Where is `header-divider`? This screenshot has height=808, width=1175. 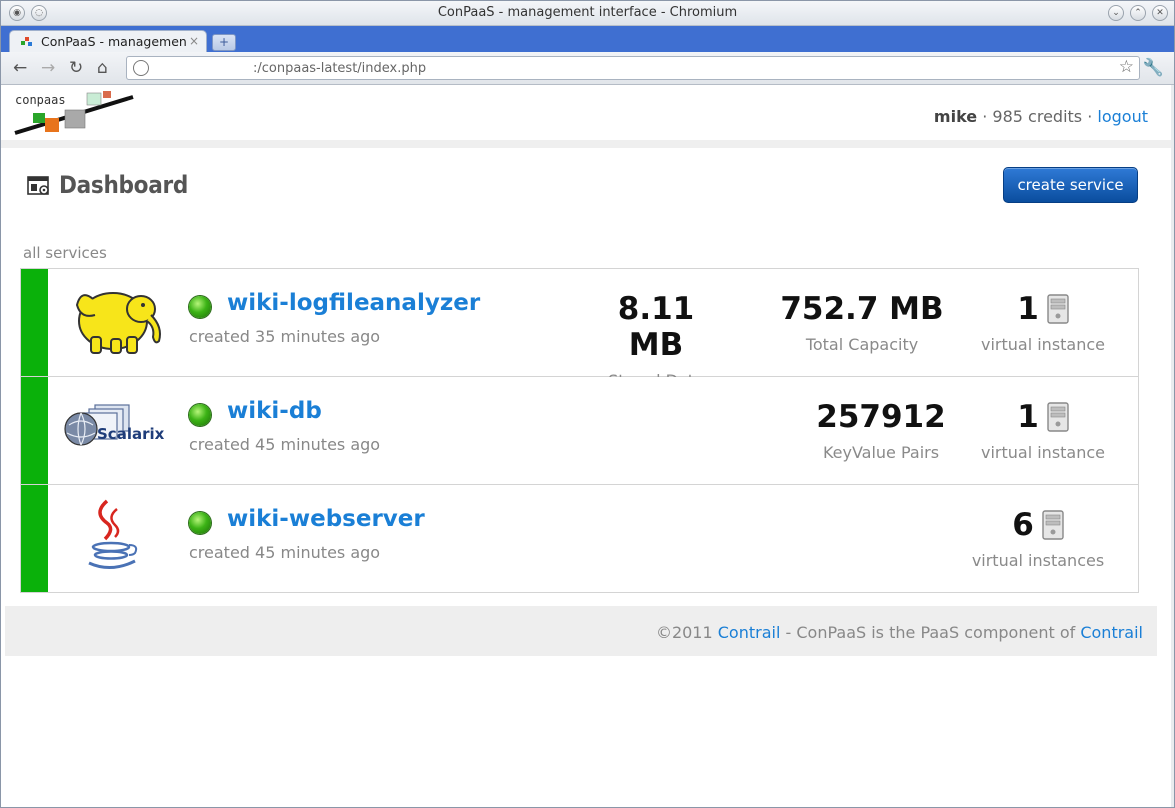 header-divider is located at coordinates (587, 144).